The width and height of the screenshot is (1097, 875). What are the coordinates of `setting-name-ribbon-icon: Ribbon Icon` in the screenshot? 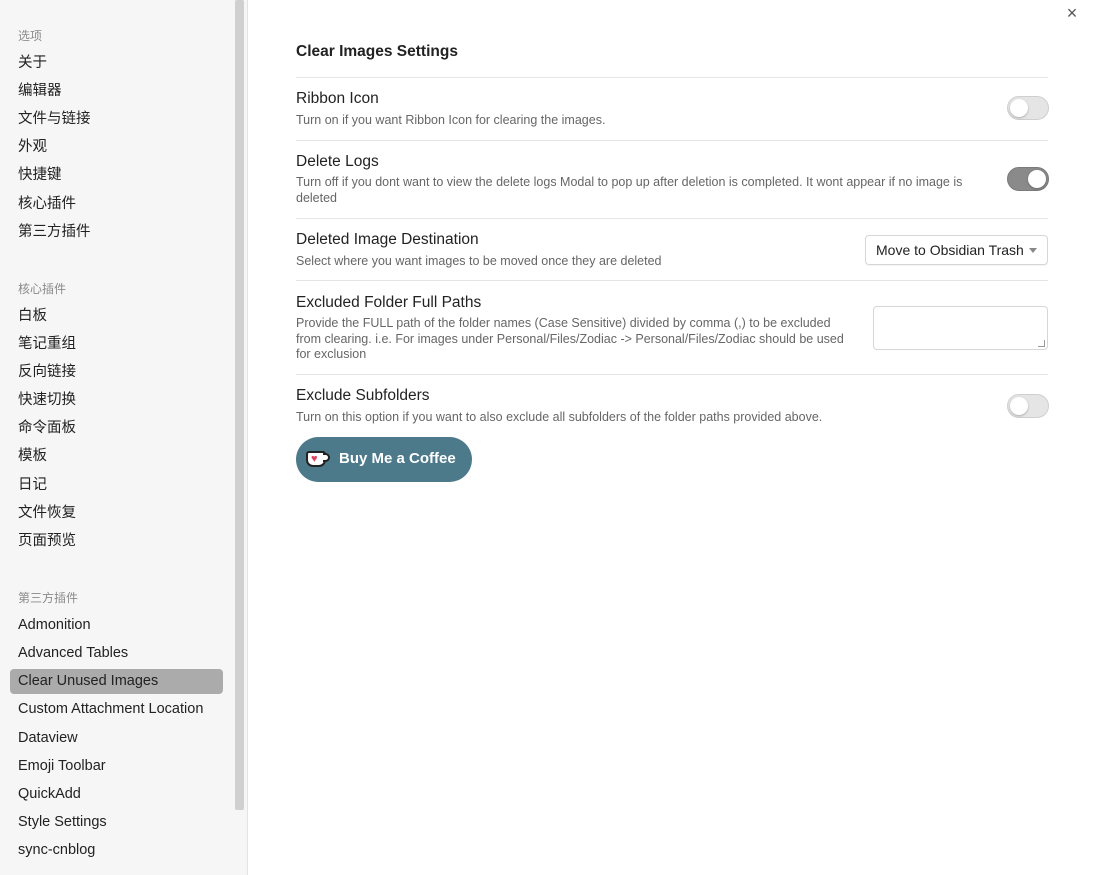 It's located at (337, 98).